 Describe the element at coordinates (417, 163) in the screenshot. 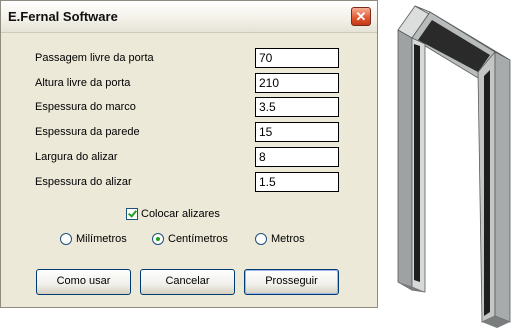

I see `frame-left-jamb-rebate` at that location.